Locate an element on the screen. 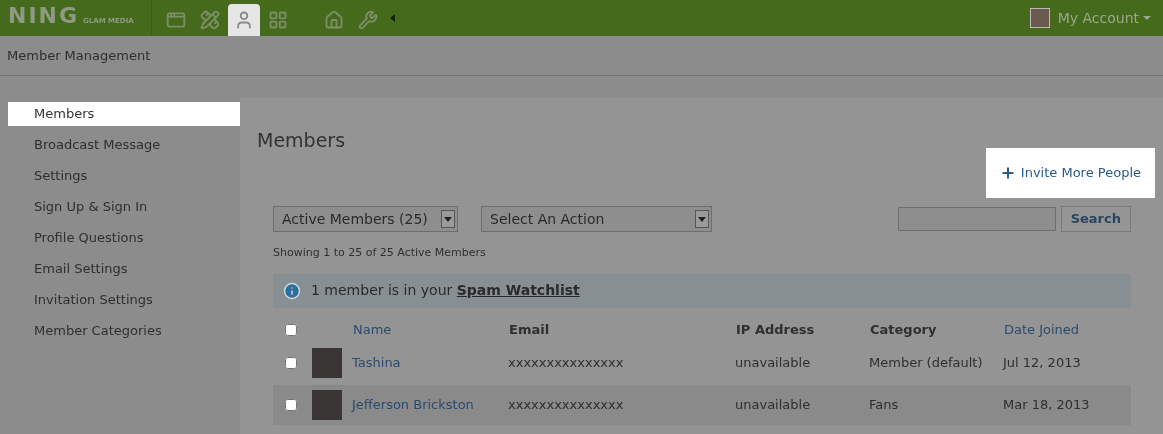 The height and width of the screenshot is (434, 1163). plus-icon is located at coordinates (1007, 173).